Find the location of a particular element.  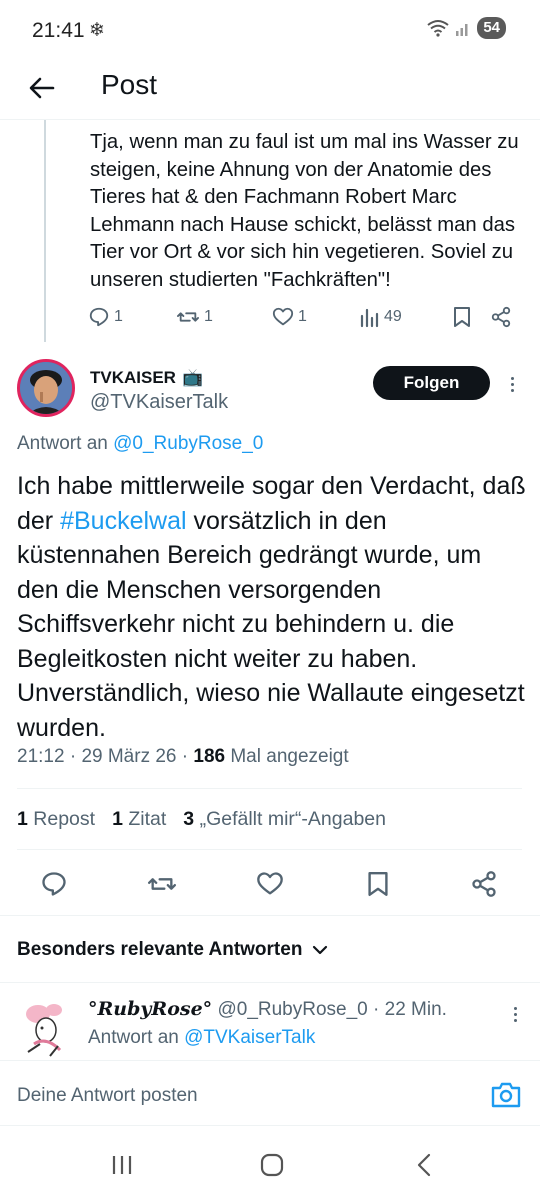

repost-button: 1 is located at coordinates (194, 317).